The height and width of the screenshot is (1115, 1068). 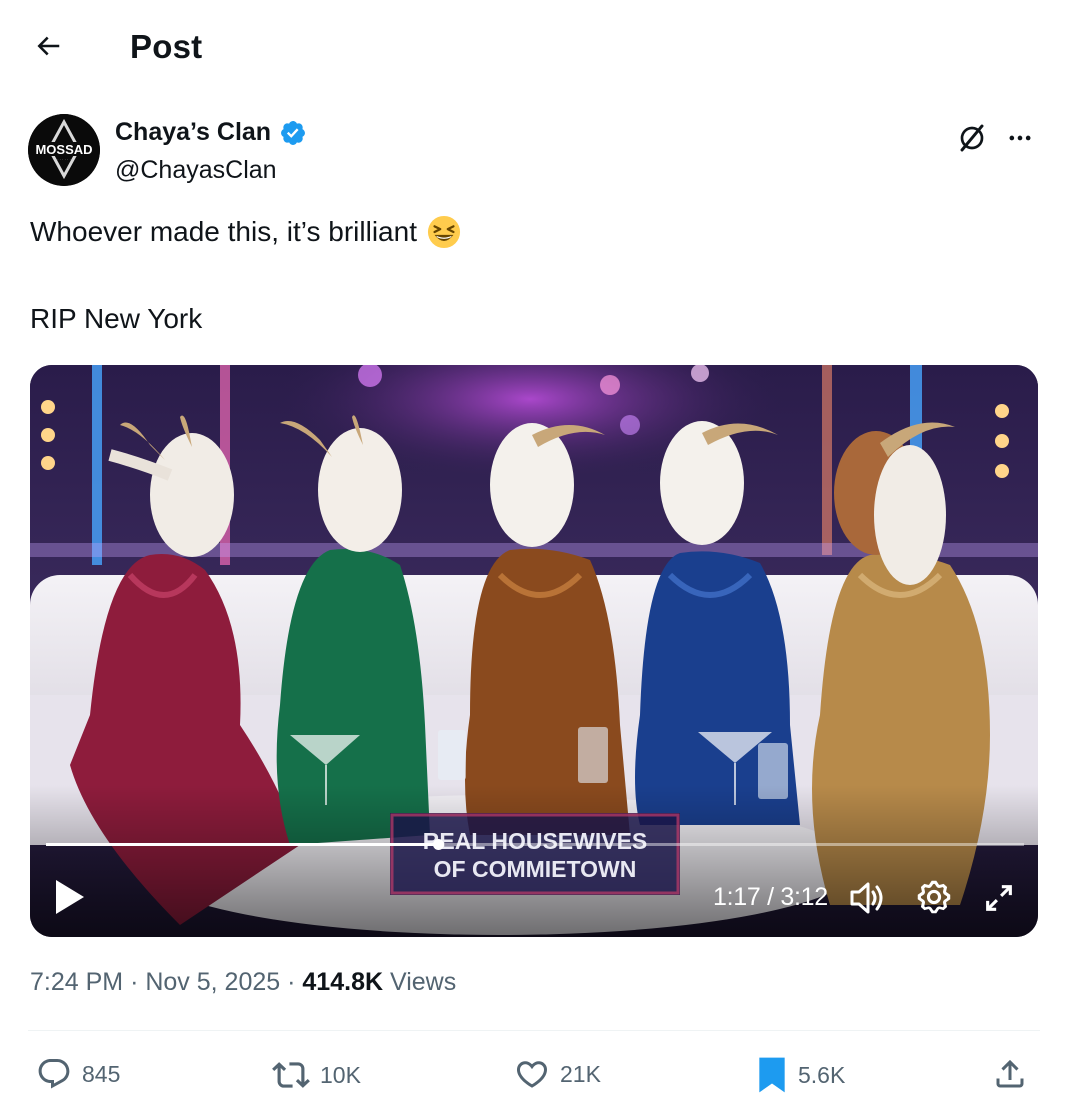 What do you see at coordinates (534, 1030) in the screenshot?
I see `divider` at bounding box center [534, 1030].